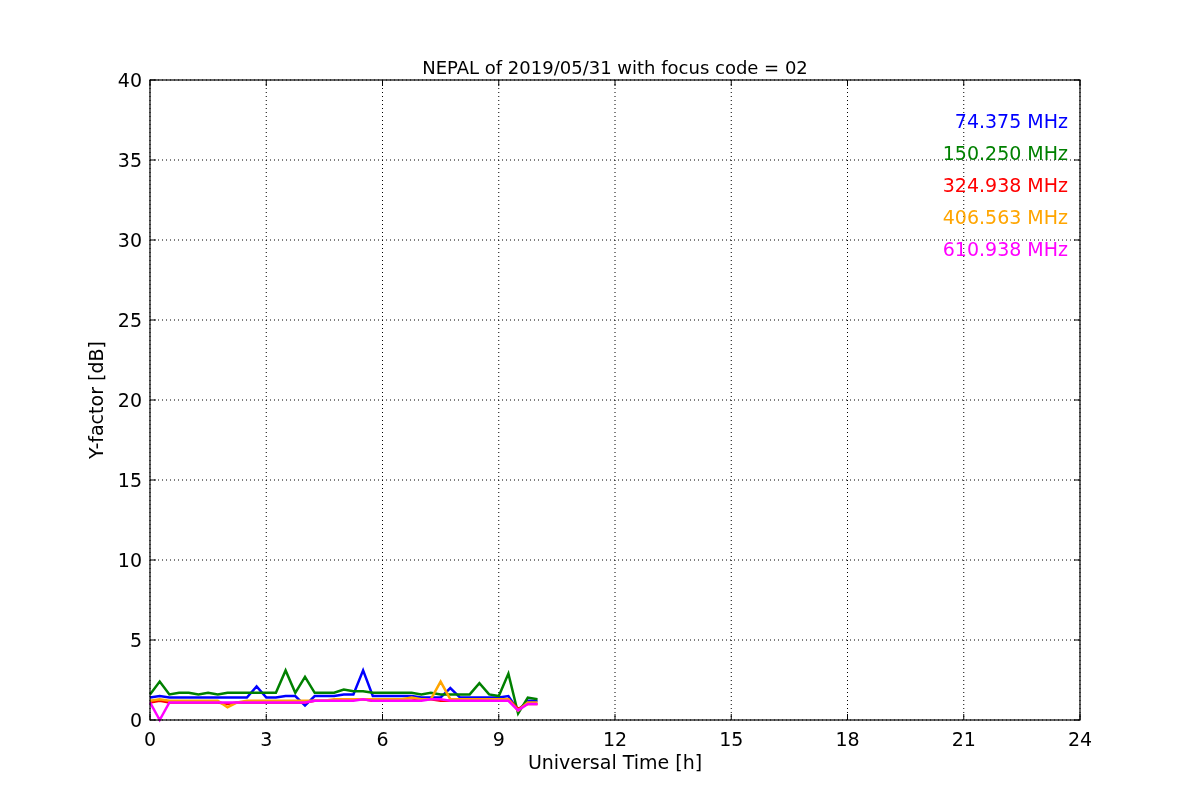  What do you see at coordinates (129, 240) in the screenshot?
I see `tick-label: 30` at bounding box center [129, 240].